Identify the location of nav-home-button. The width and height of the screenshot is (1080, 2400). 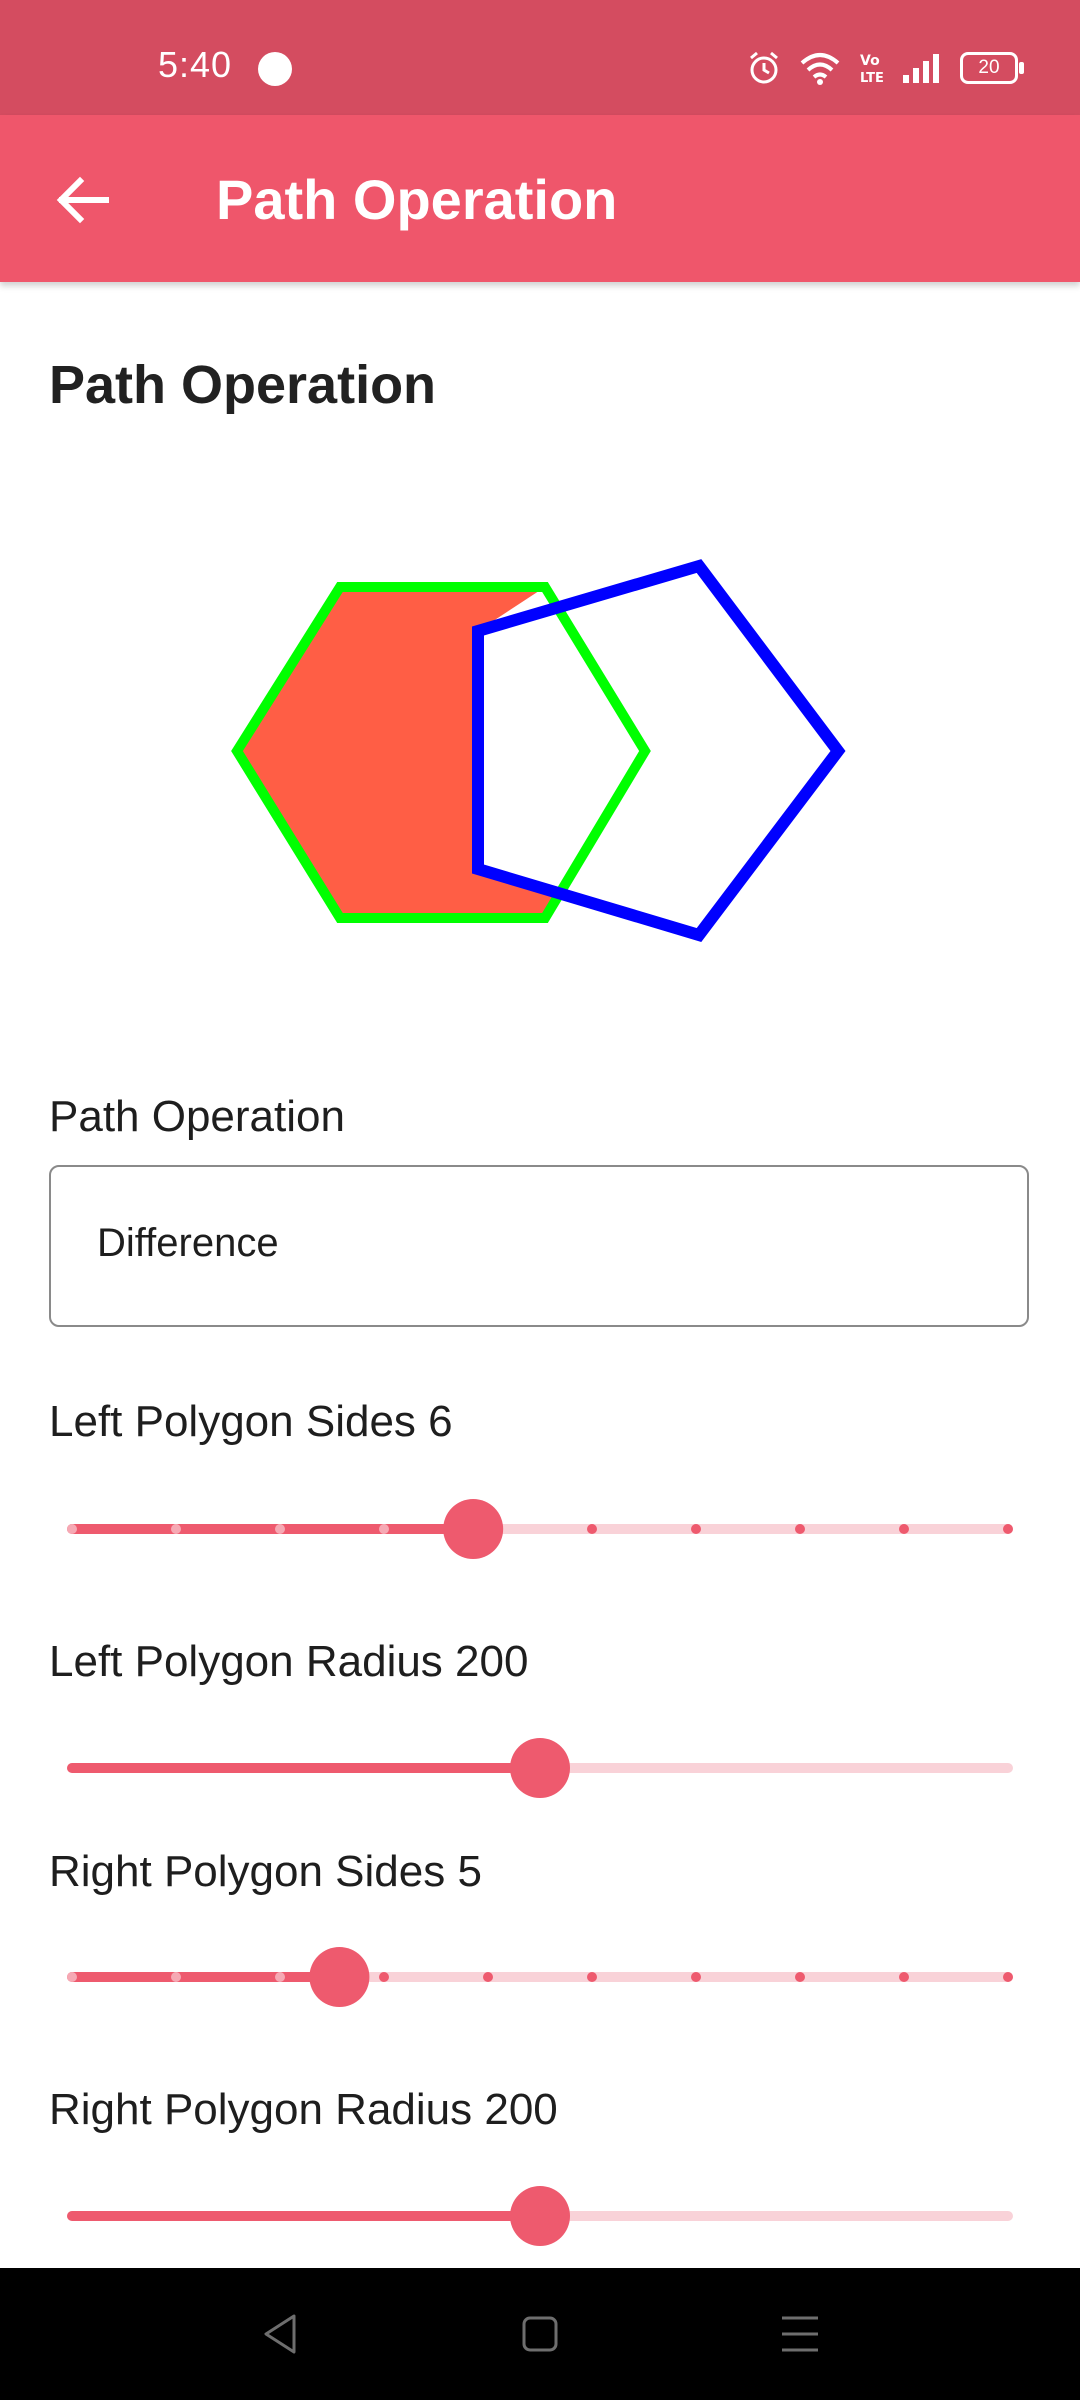
(540, 2334).